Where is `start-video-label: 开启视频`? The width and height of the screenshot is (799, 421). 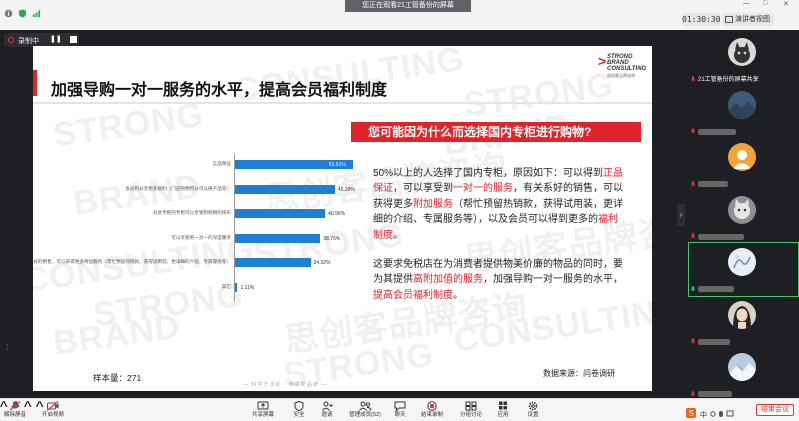 start-video-label: 开启视频 is located at coordinates (52, 415).